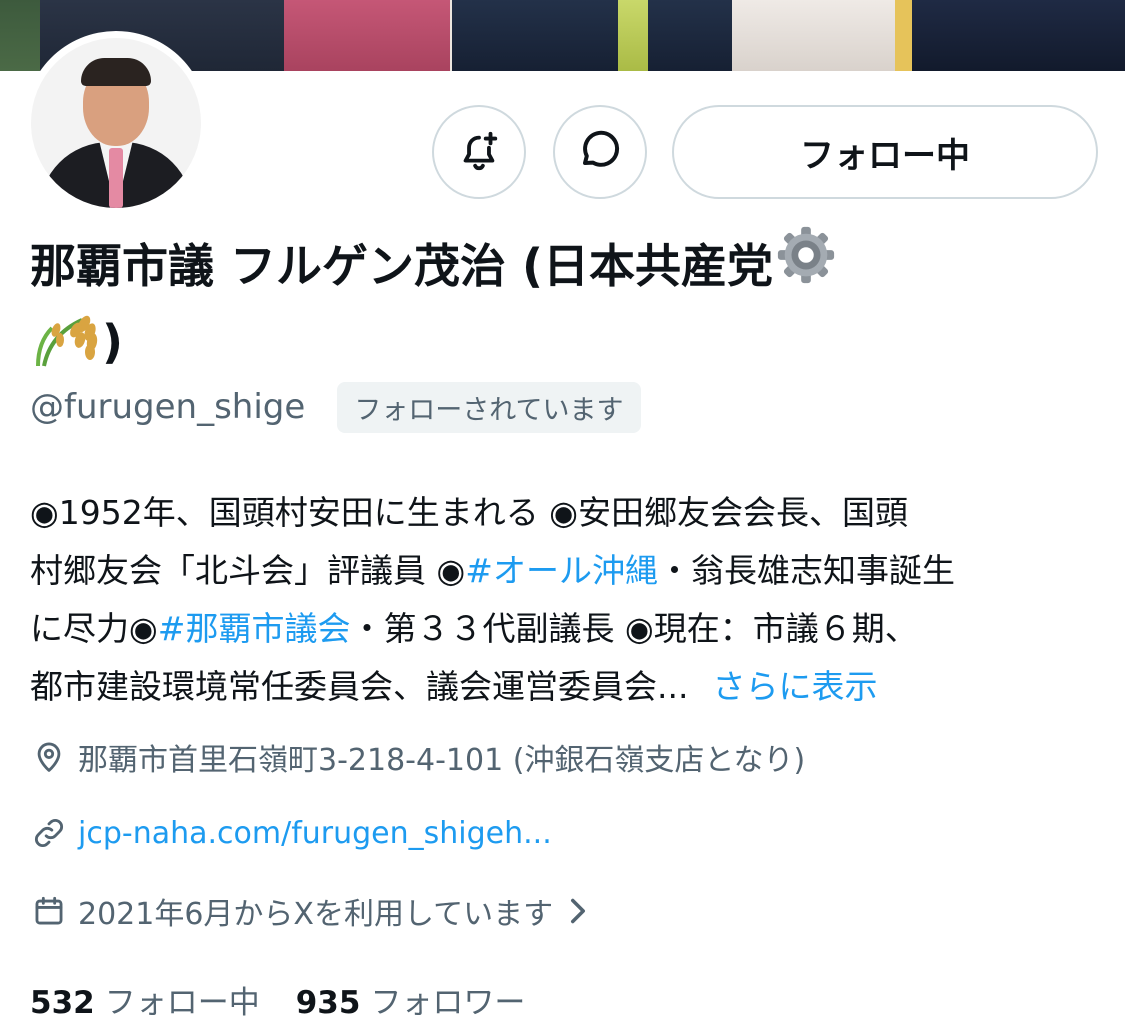 The width and height of the screenshot is (1125, 1033). Describe the element at coordinates (448, 1002) in the screenshot. I see `followers-label: フォロワー` at that location.